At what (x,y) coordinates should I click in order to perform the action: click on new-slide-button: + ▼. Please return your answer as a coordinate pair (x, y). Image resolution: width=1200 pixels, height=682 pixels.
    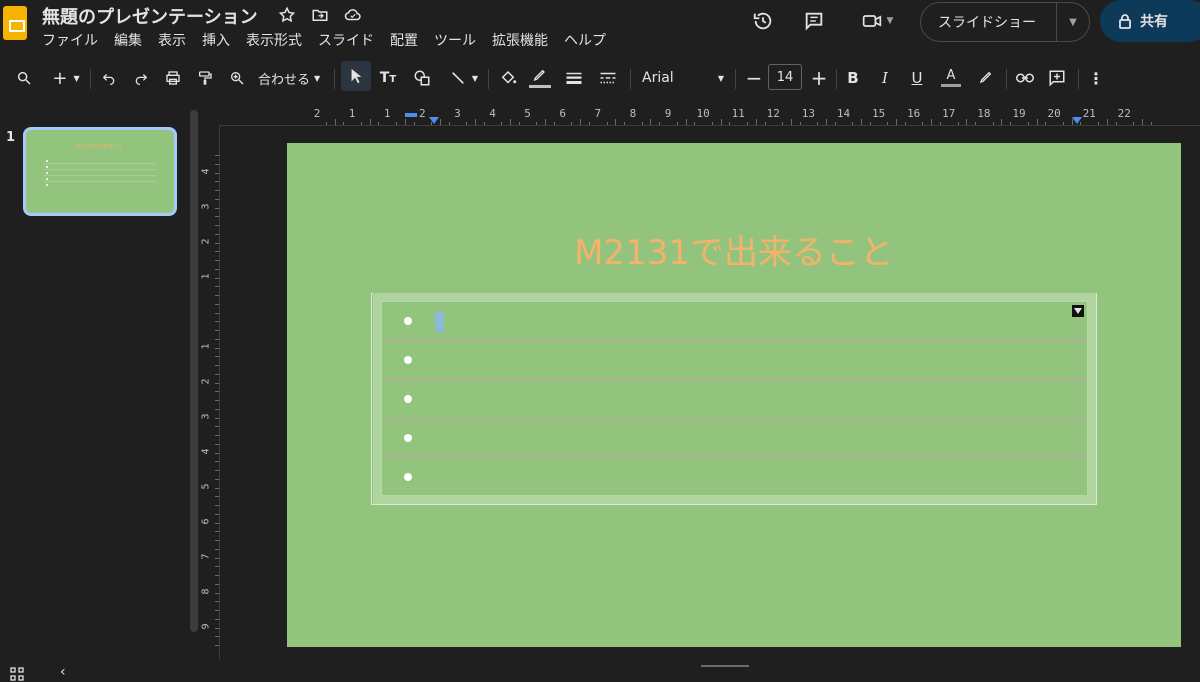
    Looking at the image, I should click on (66, 78).